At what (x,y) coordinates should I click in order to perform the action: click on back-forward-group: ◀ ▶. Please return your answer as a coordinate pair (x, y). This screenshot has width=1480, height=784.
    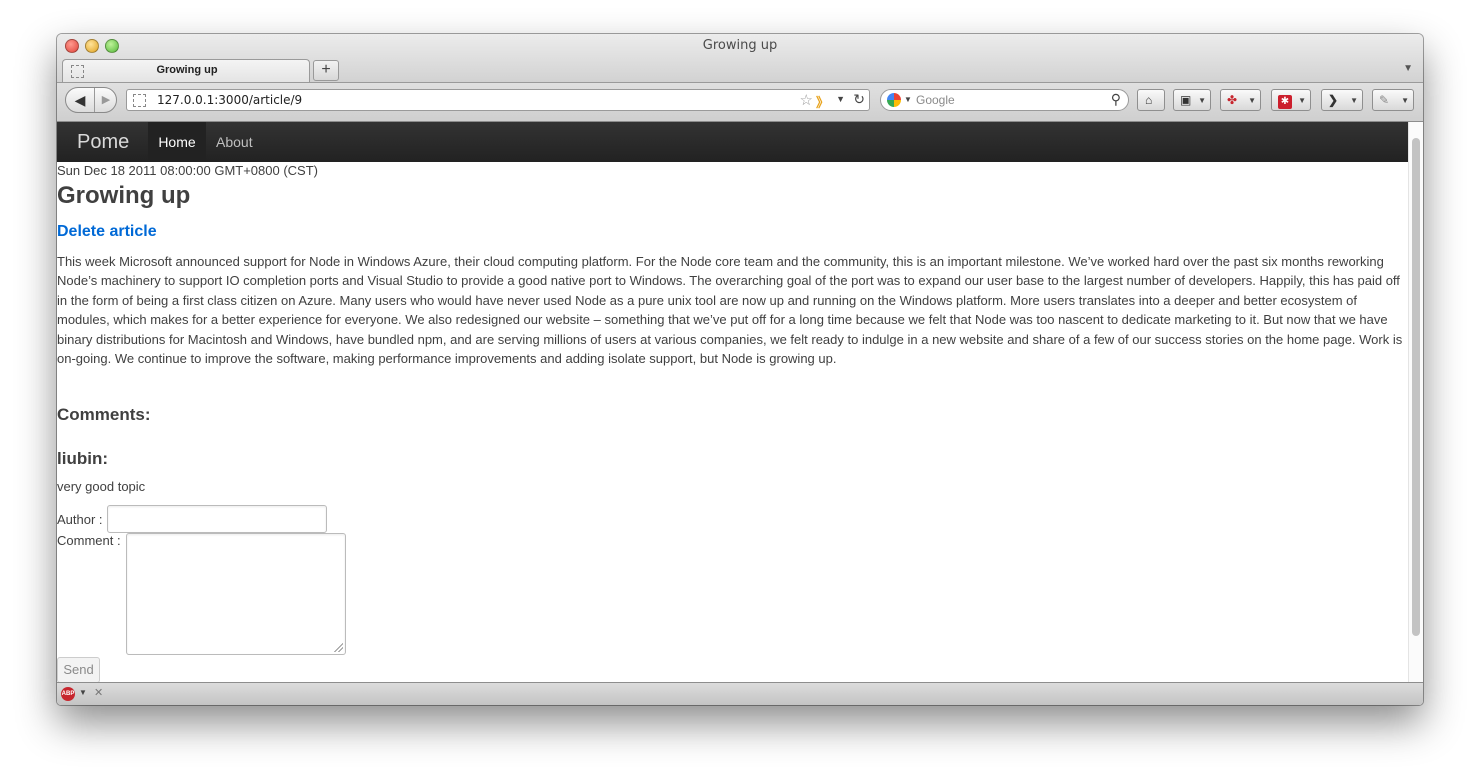
    Looking at the image, I should click on (91, 100).